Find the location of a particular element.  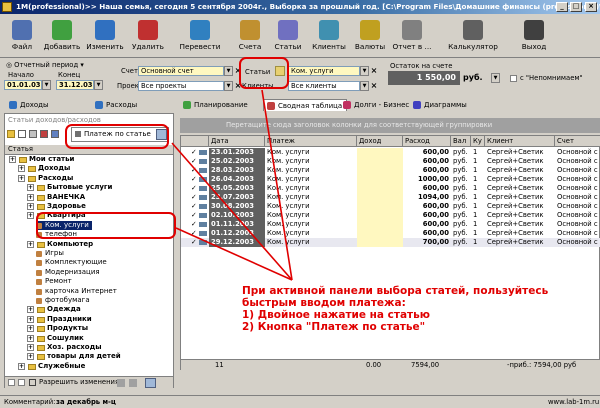

tab-0: Доходы is located at coordinates (27, 105).